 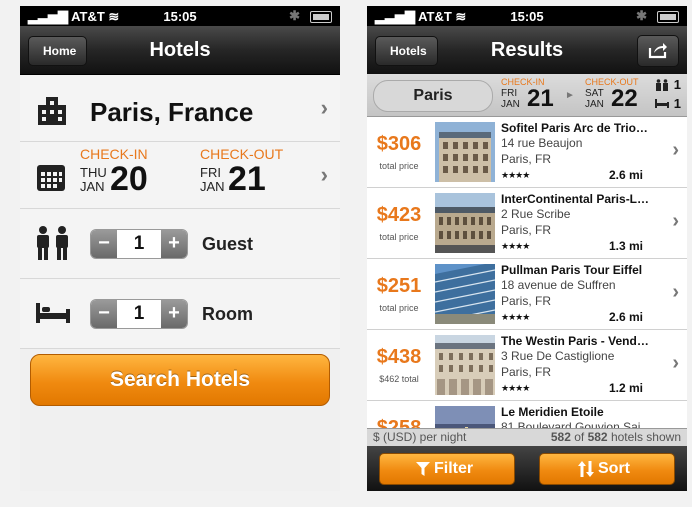 What do you see at coordinates (594, 93) in the screenshot?
I see `checkout-dow: SAT` at bounding box center [594, 93].